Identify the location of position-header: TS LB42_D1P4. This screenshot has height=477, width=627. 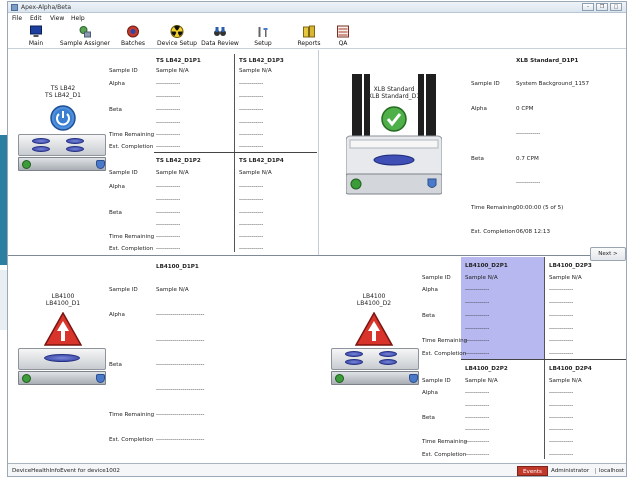
(261, 161).